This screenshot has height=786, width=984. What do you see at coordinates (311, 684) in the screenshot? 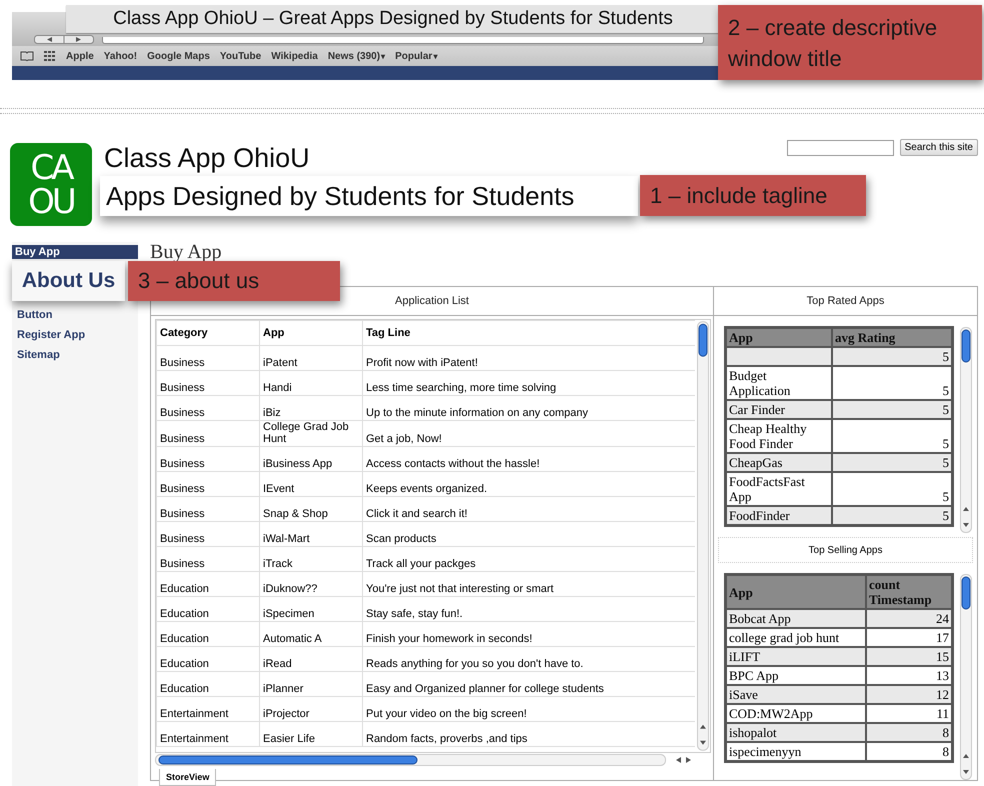
I see `table-cell: iPlanner` at bounding box center [311, 684].